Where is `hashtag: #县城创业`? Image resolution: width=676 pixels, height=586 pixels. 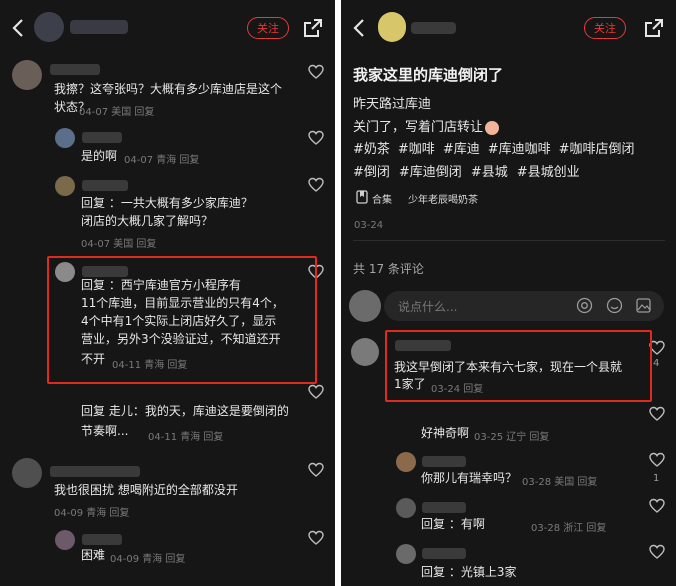
hashtag: #县城创业 is located at coordinates (548, 172).